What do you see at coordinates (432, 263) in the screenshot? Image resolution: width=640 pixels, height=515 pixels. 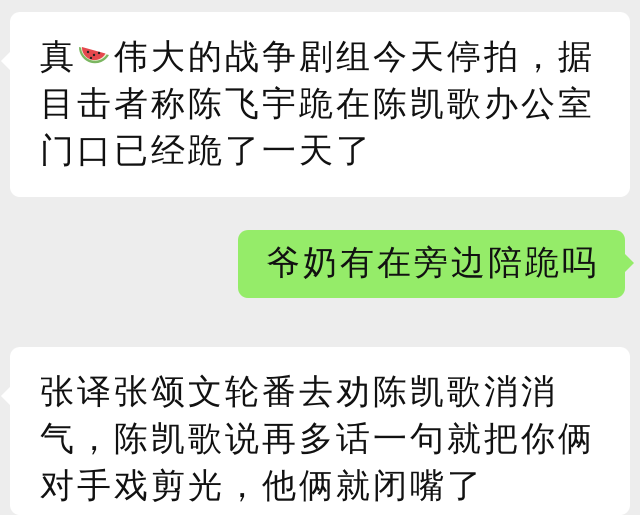 I see `message-text: 爷奶有在旁边陪跪吗` at bounding box center [432, 263].